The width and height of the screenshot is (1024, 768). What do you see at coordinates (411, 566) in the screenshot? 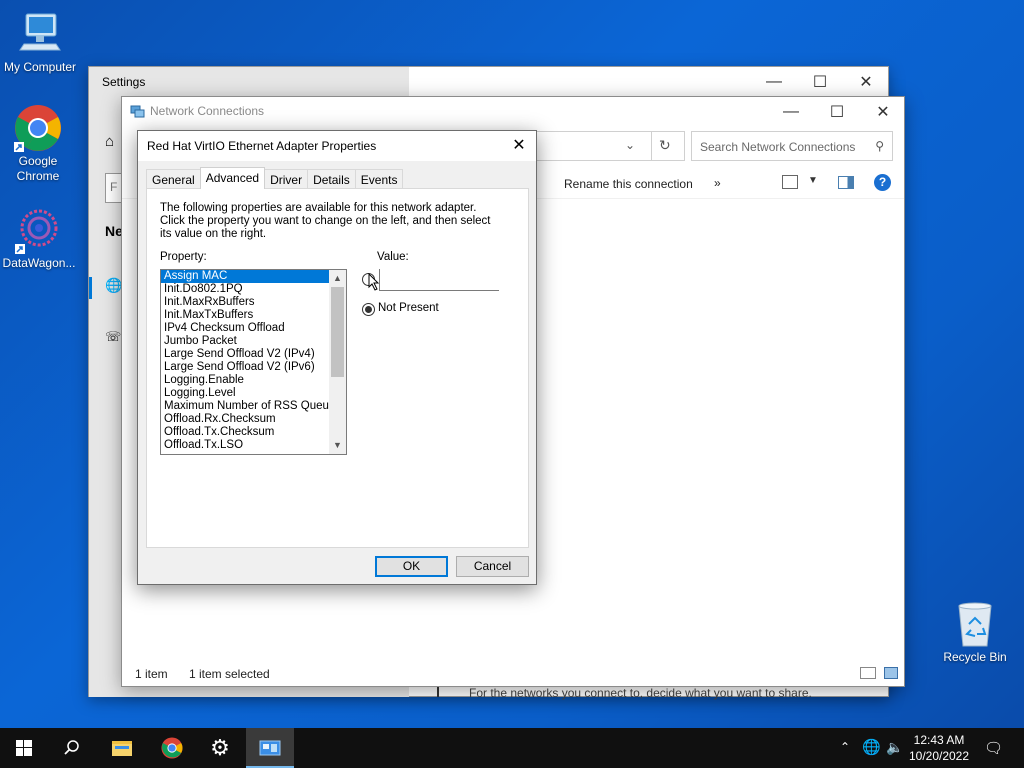
I see `ok-button: OK` at bounding box center [411, 566].